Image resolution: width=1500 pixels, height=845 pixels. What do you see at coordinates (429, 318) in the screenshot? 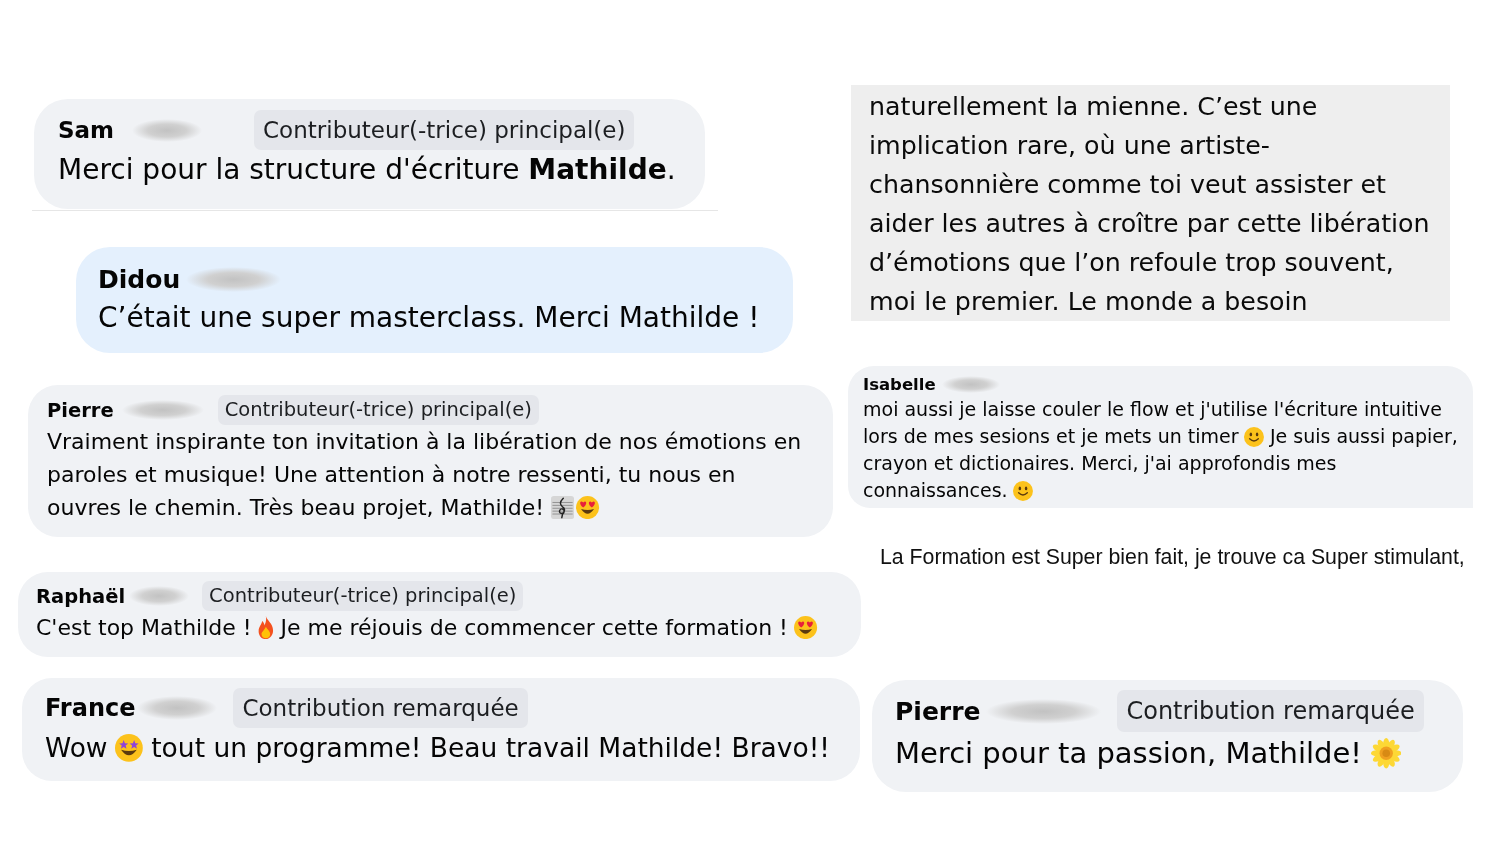
I see `comment-text: C’était une super masterclass. Merci Mathilde !` at bounding box center [429, 318].